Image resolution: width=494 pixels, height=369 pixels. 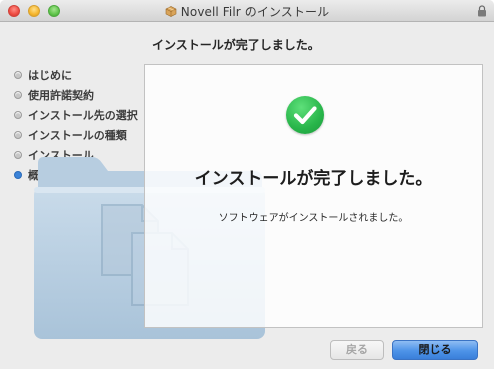 I want to click on title-wrap: Novell Filr のインストール, so click(x=247, y=11).